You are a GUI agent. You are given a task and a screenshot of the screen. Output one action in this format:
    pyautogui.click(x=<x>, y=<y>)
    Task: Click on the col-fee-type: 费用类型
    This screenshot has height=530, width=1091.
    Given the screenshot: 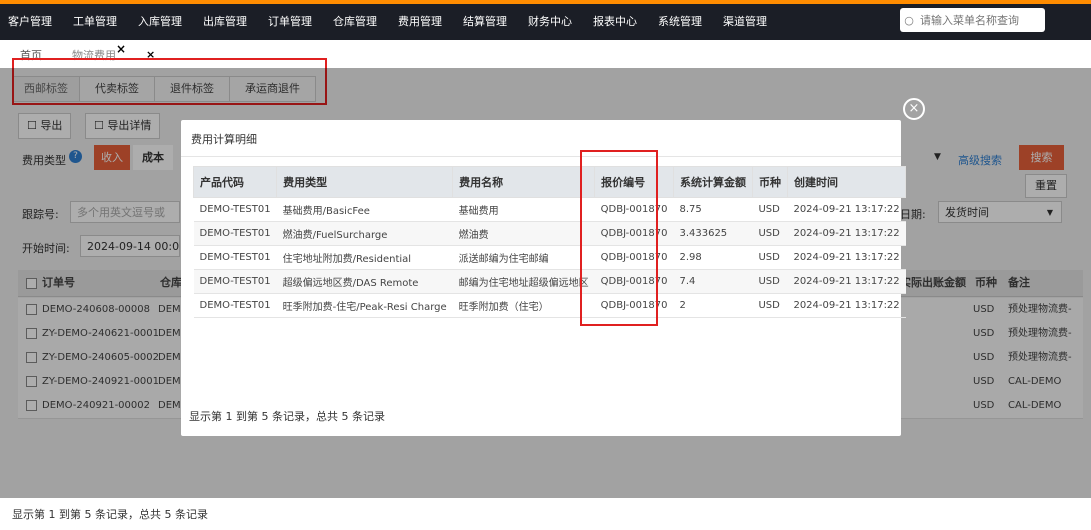 What is the action you would take?
    pyautogui.click(x=365, y=182)
    